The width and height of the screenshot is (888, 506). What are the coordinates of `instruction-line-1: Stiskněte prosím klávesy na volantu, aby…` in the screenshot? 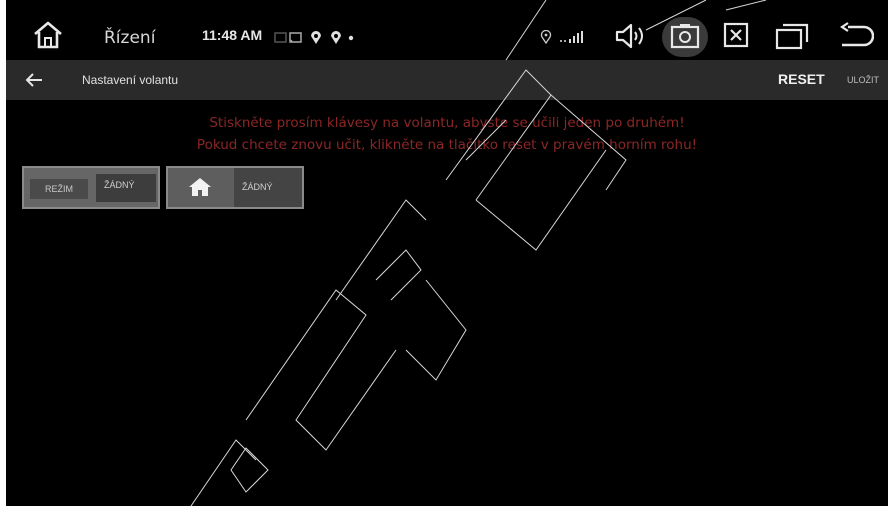 It's located at (447, 123).